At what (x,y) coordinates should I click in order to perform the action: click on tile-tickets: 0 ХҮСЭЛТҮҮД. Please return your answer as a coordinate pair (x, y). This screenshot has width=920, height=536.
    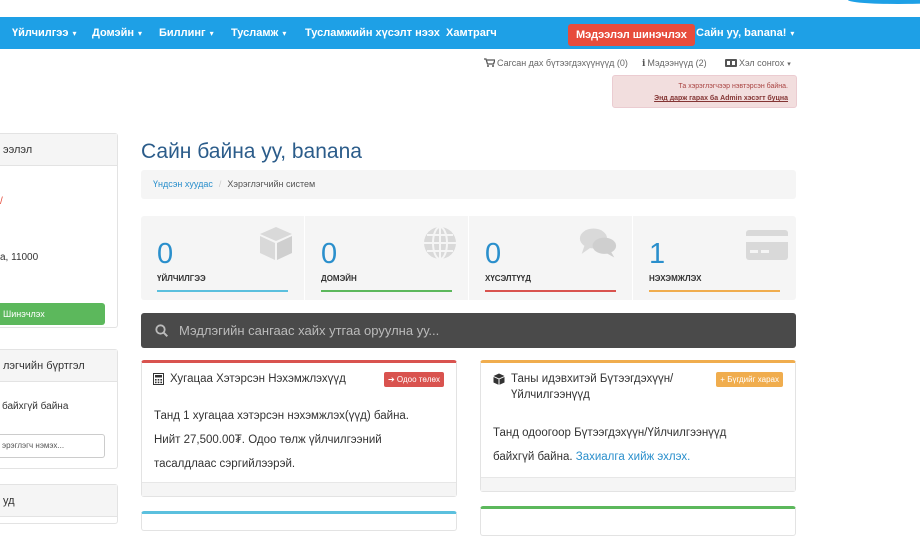
    Looking at the image, I should click on (551, 258).